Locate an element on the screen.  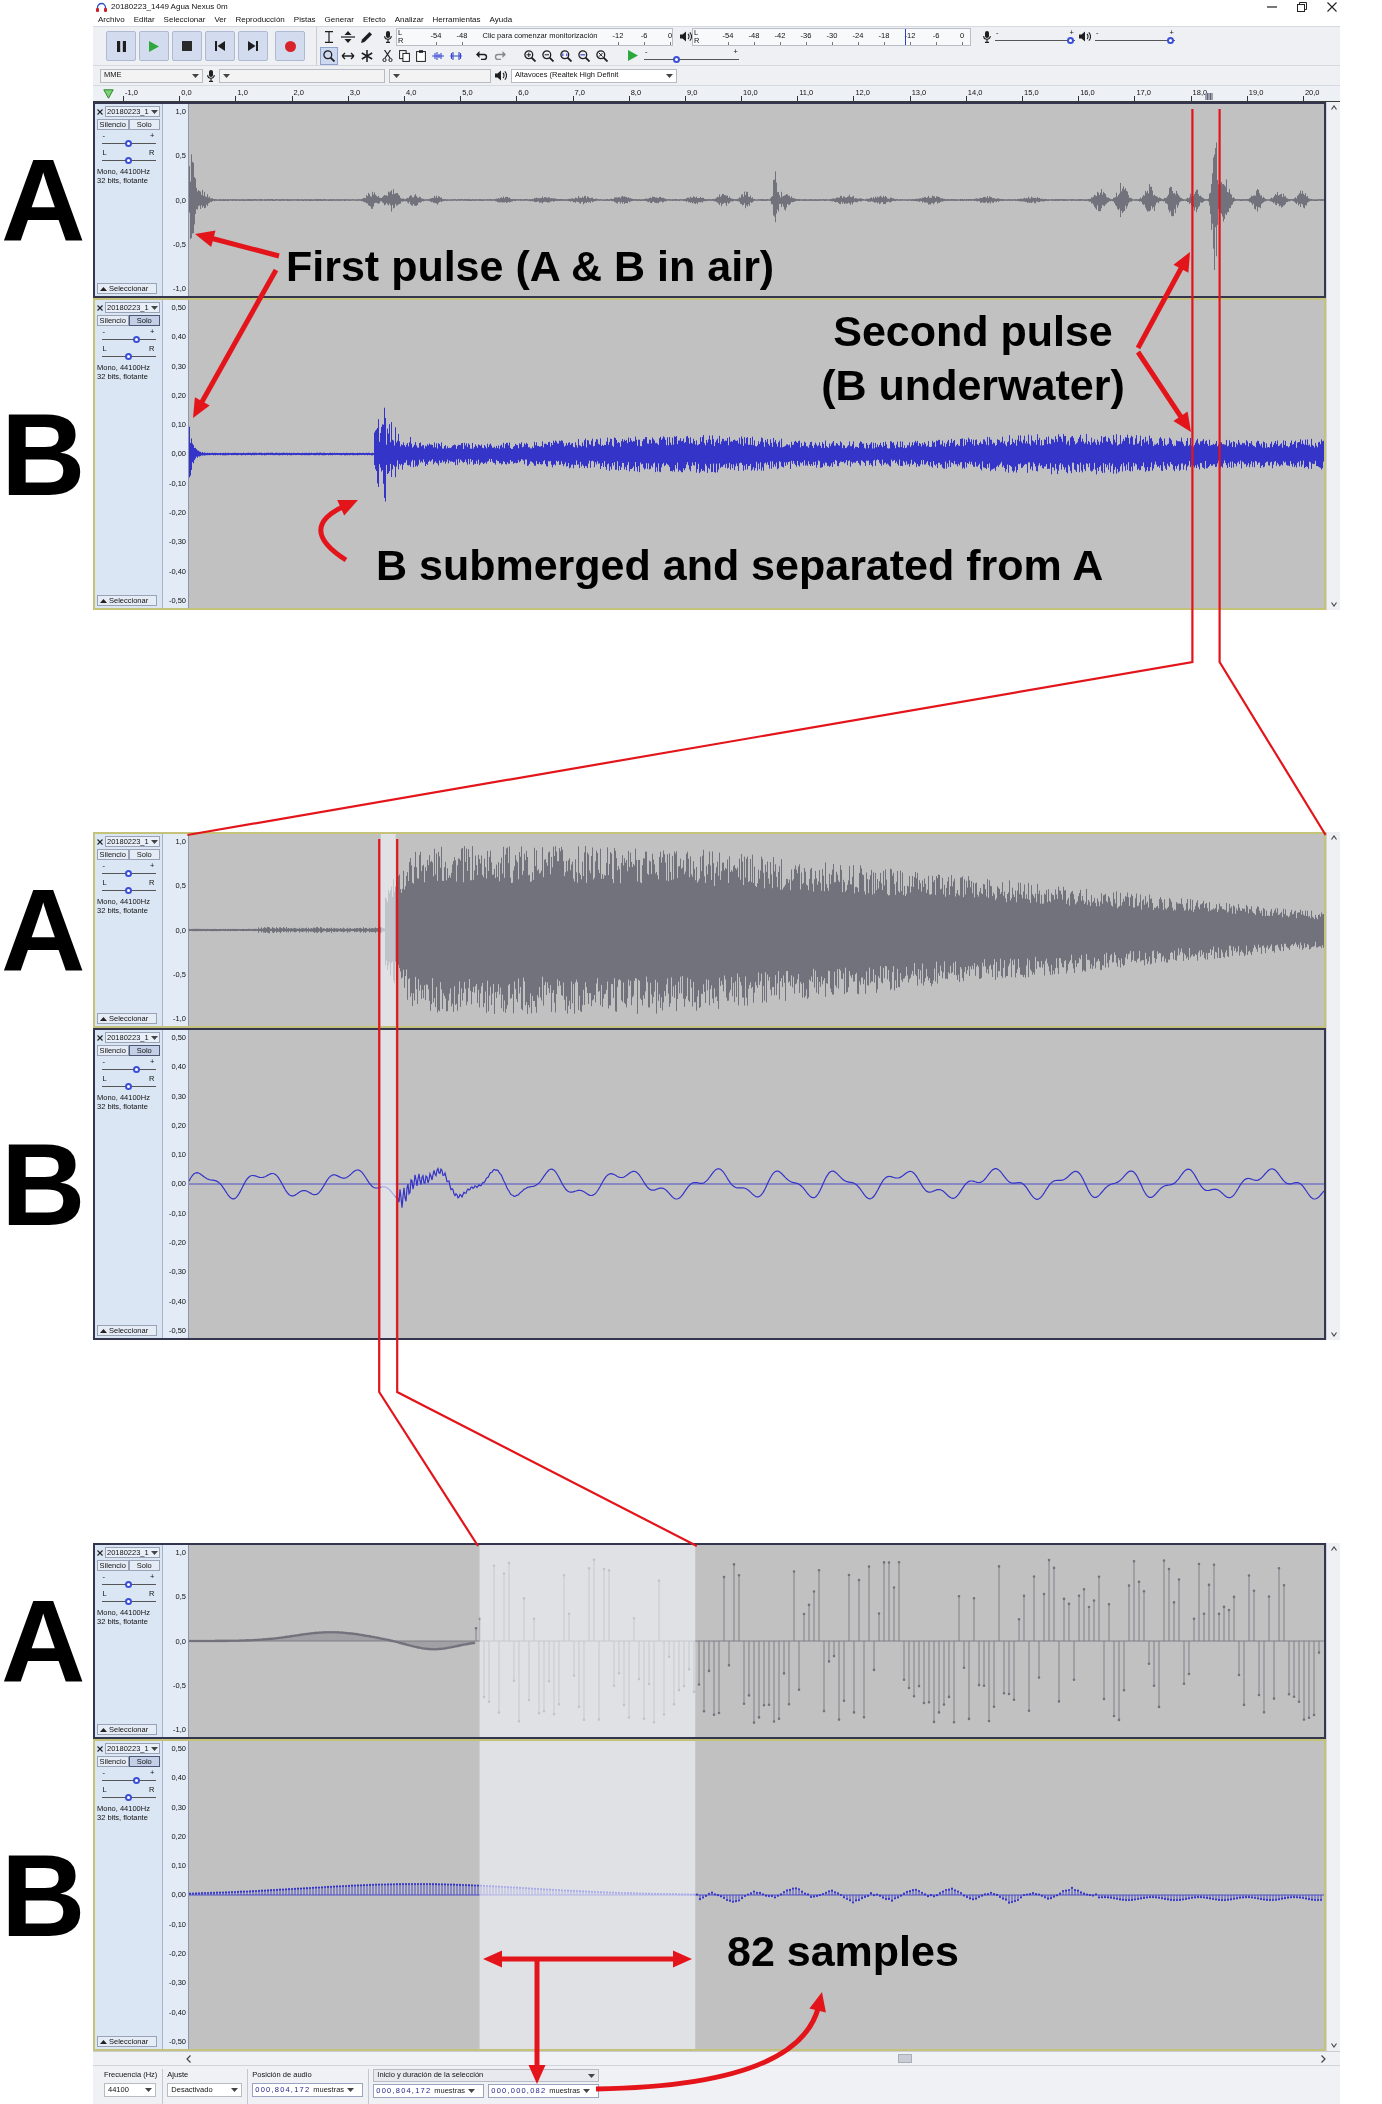
menu-item: Editar is located at coordinates (144, 20).